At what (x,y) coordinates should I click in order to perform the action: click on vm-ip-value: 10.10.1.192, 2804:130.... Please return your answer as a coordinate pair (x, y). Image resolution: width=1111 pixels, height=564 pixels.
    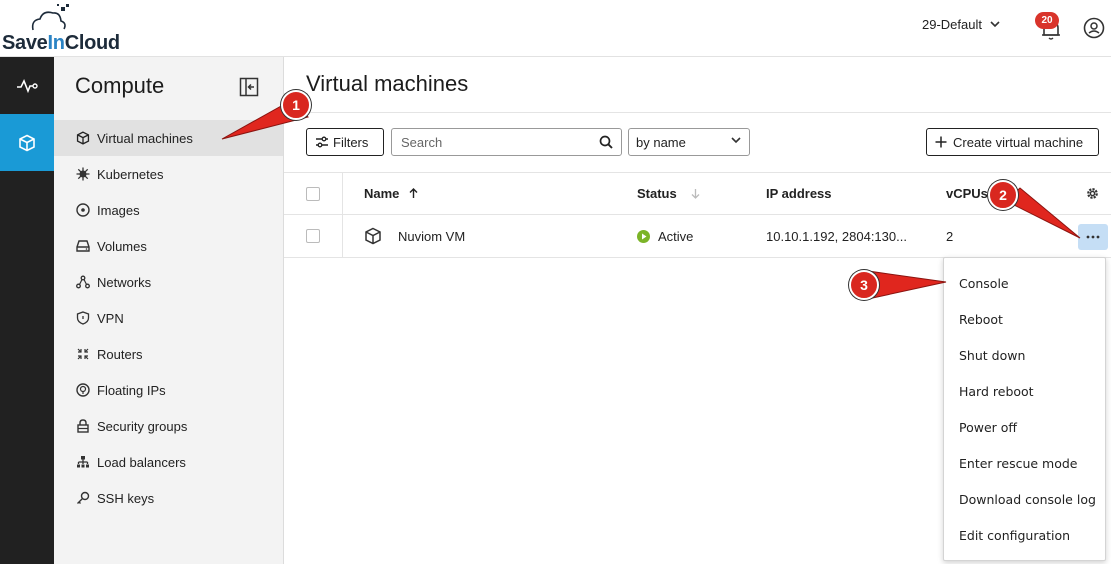
    Looking at the image, I should click on (836, 236).